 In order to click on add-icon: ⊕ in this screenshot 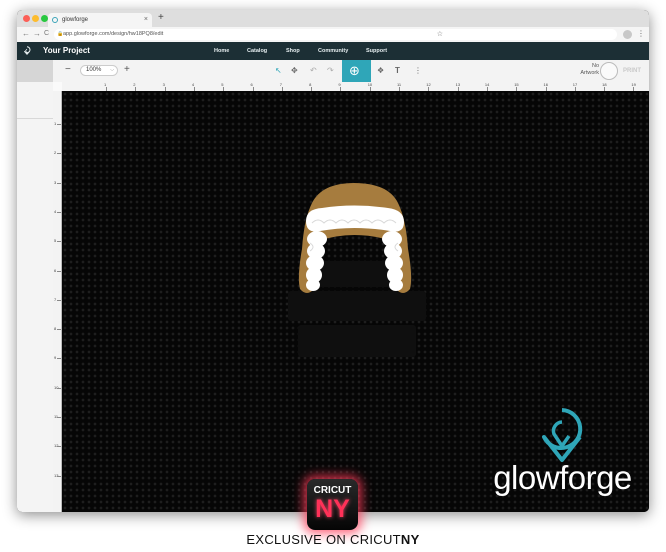, I will do `click(354, 70)`.